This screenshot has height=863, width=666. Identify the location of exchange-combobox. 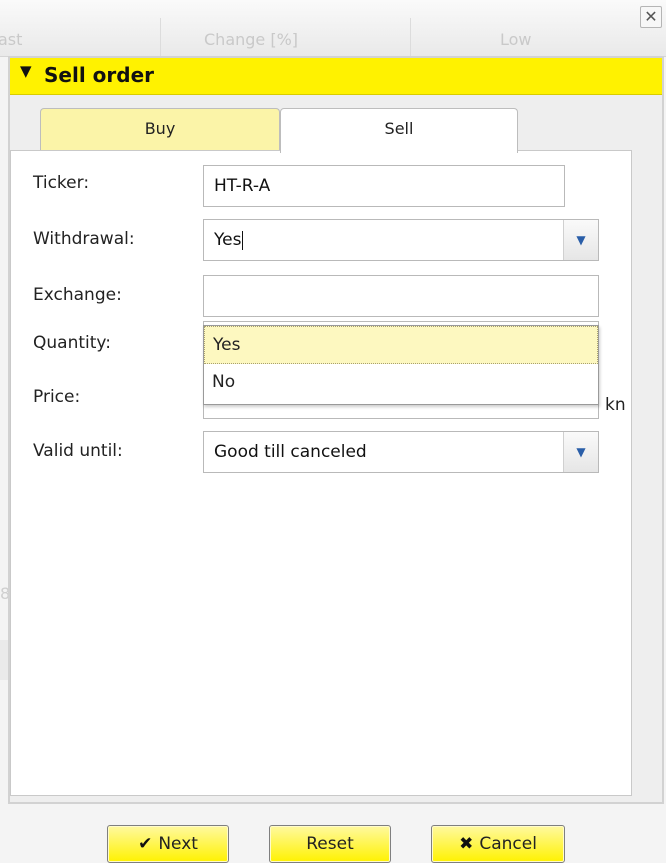
(401, 296).